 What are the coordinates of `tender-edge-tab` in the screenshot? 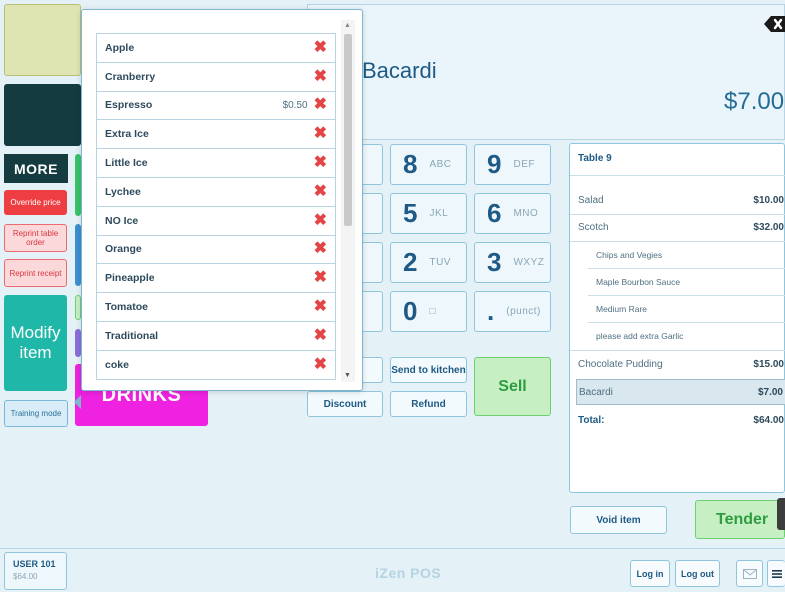 It's located at (781, 514).